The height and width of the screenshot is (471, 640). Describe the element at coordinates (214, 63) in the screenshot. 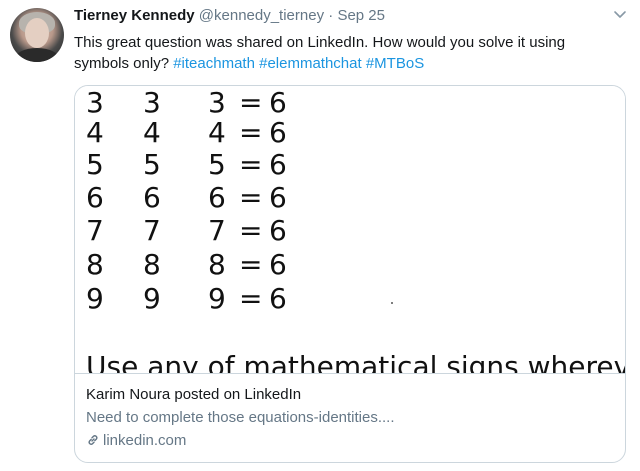

I see `hashtag-link: #iteachmath` at that location.